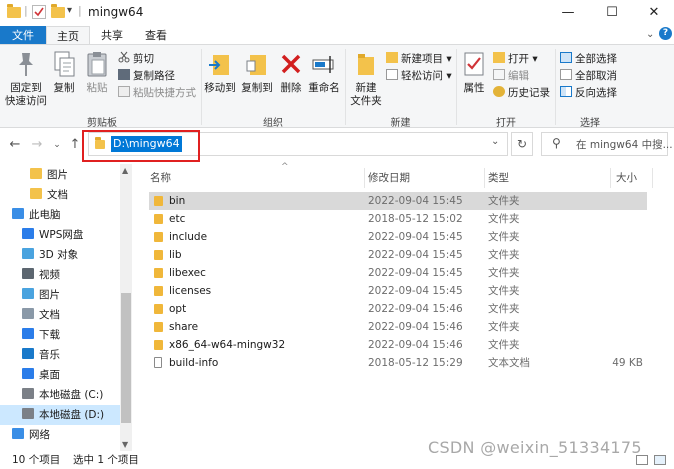 This screenshot has width=674, height=469. Describe the element at coordinates (36, 193) in the screenshot. I see `folder-icon` at that location.